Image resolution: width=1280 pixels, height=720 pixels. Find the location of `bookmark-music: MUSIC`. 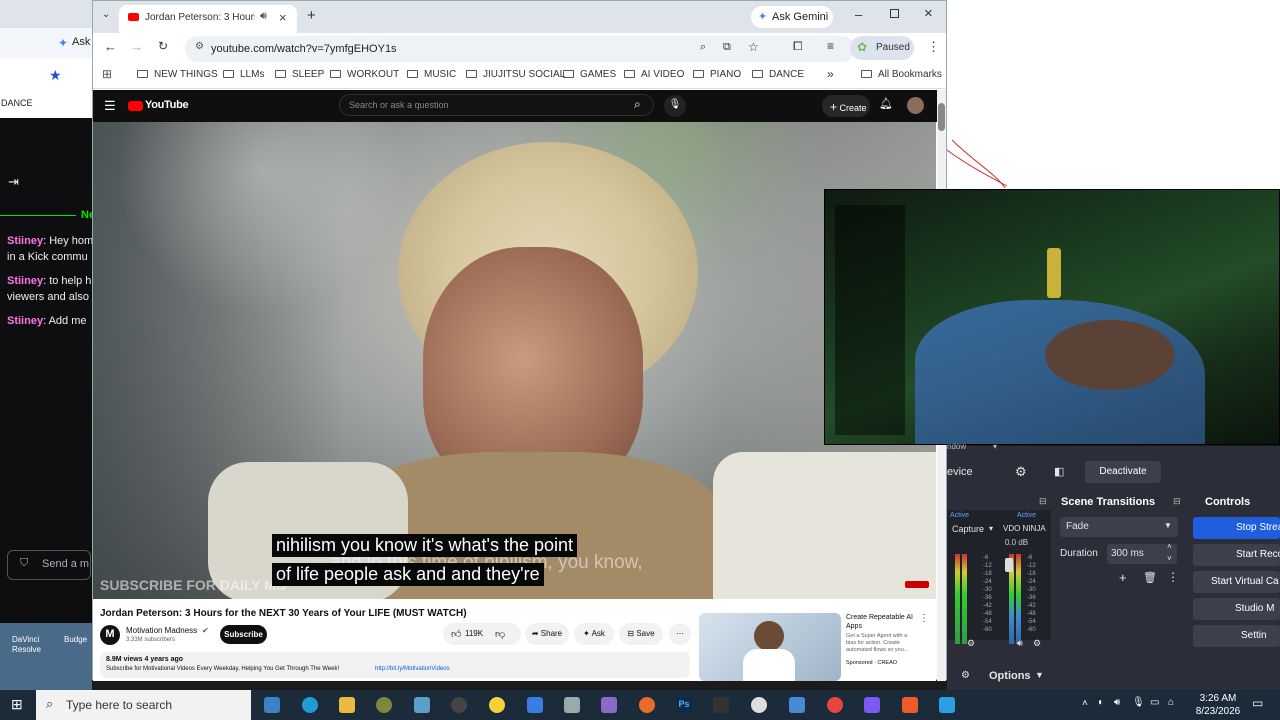

bookmark-music: MUSIC is located at coordinates (431, 74).